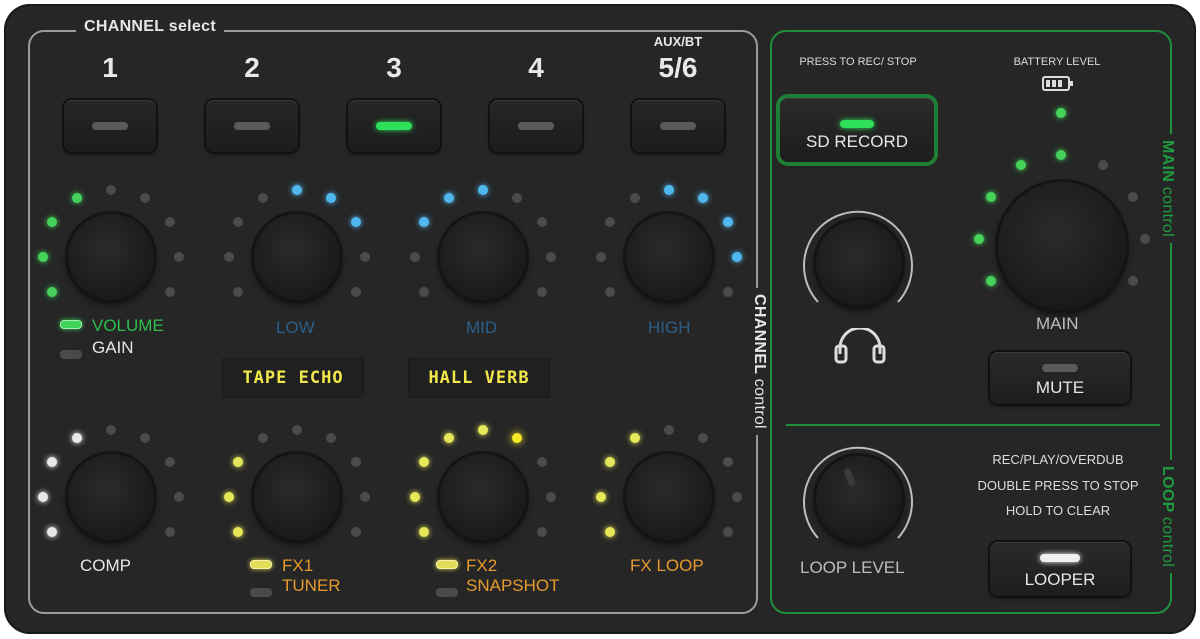  Describe the element at coordinates (1057, 83) in the screenshot. I see `battery-icon` at that location.